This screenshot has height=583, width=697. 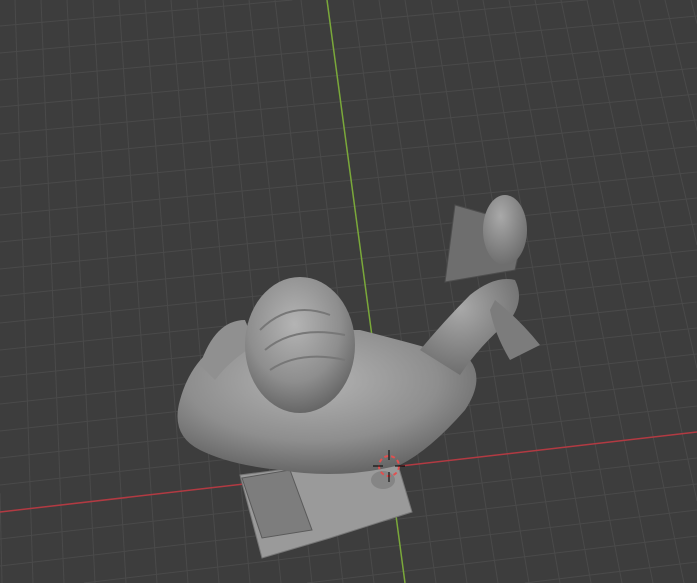 What do you see at coordinates (505, 230) in the screenshot?
I see `statue-hand` at bounding box center [505, 230].